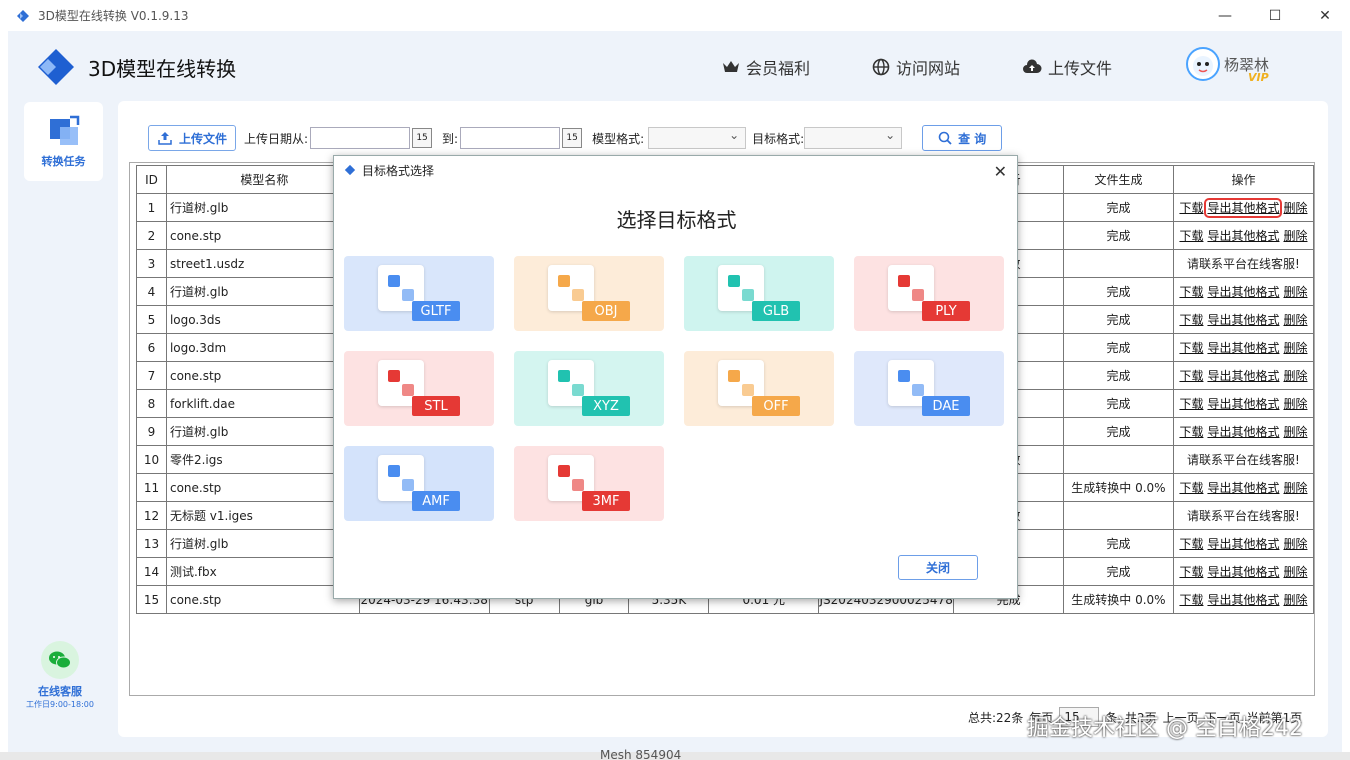 The height and width of the screenshot is (760, 1350). What do you see at coordinates (929, 388) in the screenshot?
I see `format-option-dae: DAE` at bounding box center [929, 388].